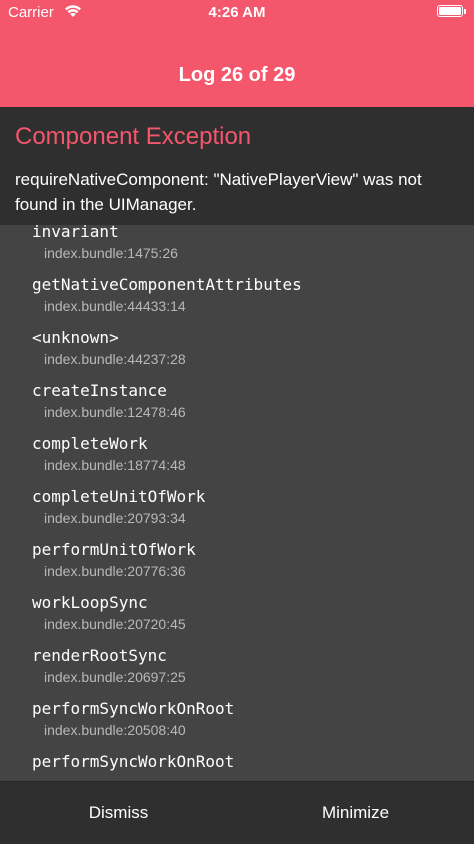 The width and height of the screenshot is (474, 844). I want to click on frame-function: completeUnitOfWork, so click(119, 496).